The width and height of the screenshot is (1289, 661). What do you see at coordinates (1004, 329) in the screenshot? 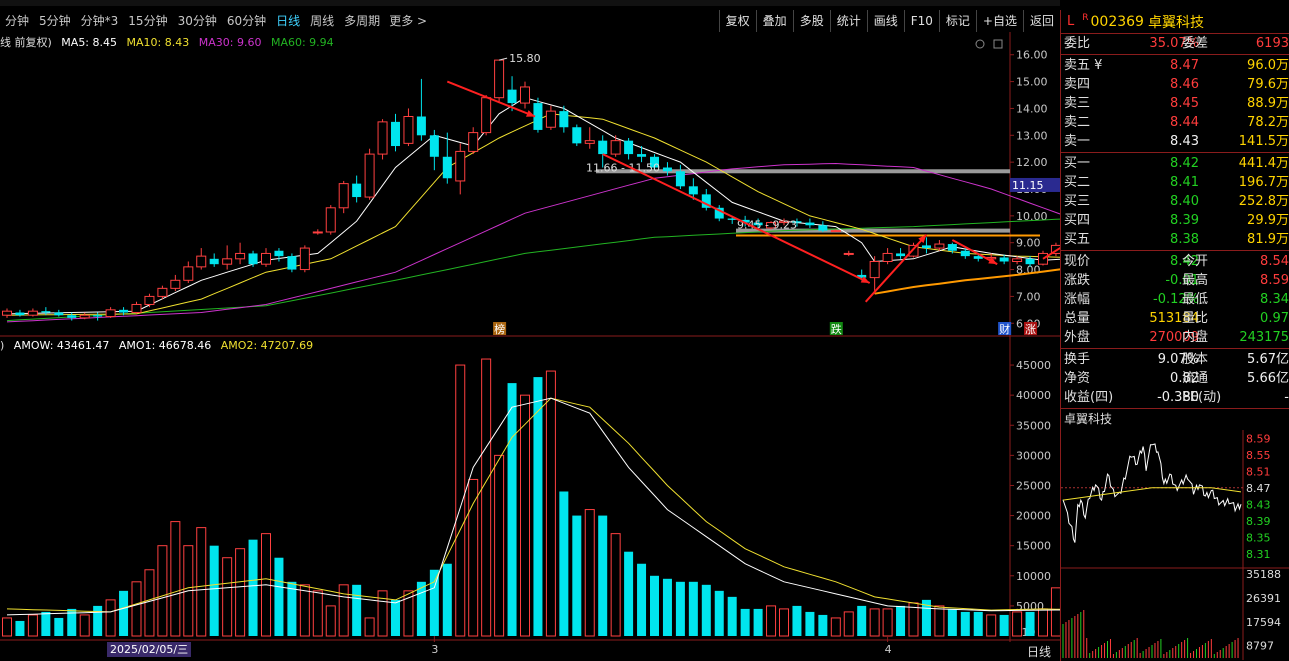
I see `event-marker-2: 财` at bounding box center [1004, 329].